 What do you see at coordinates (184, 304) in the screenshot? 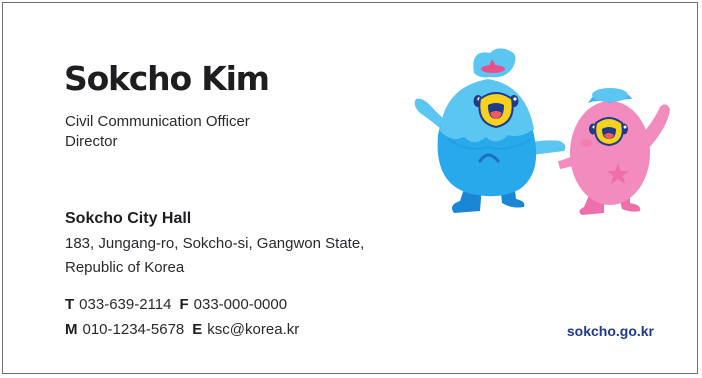
I see `fax-label: F` at bounding box center [184, 304].